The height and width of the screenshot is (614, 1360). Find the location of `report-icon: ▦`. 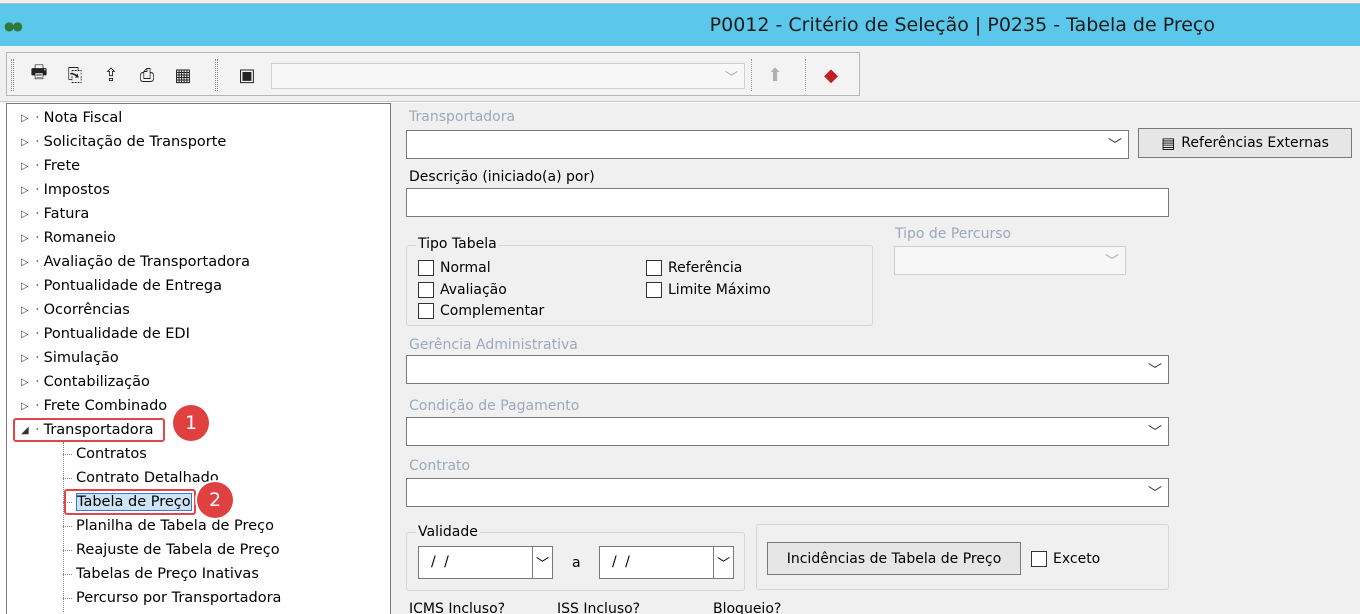

report-icon: ▦ is located at coordinates (183, 75).